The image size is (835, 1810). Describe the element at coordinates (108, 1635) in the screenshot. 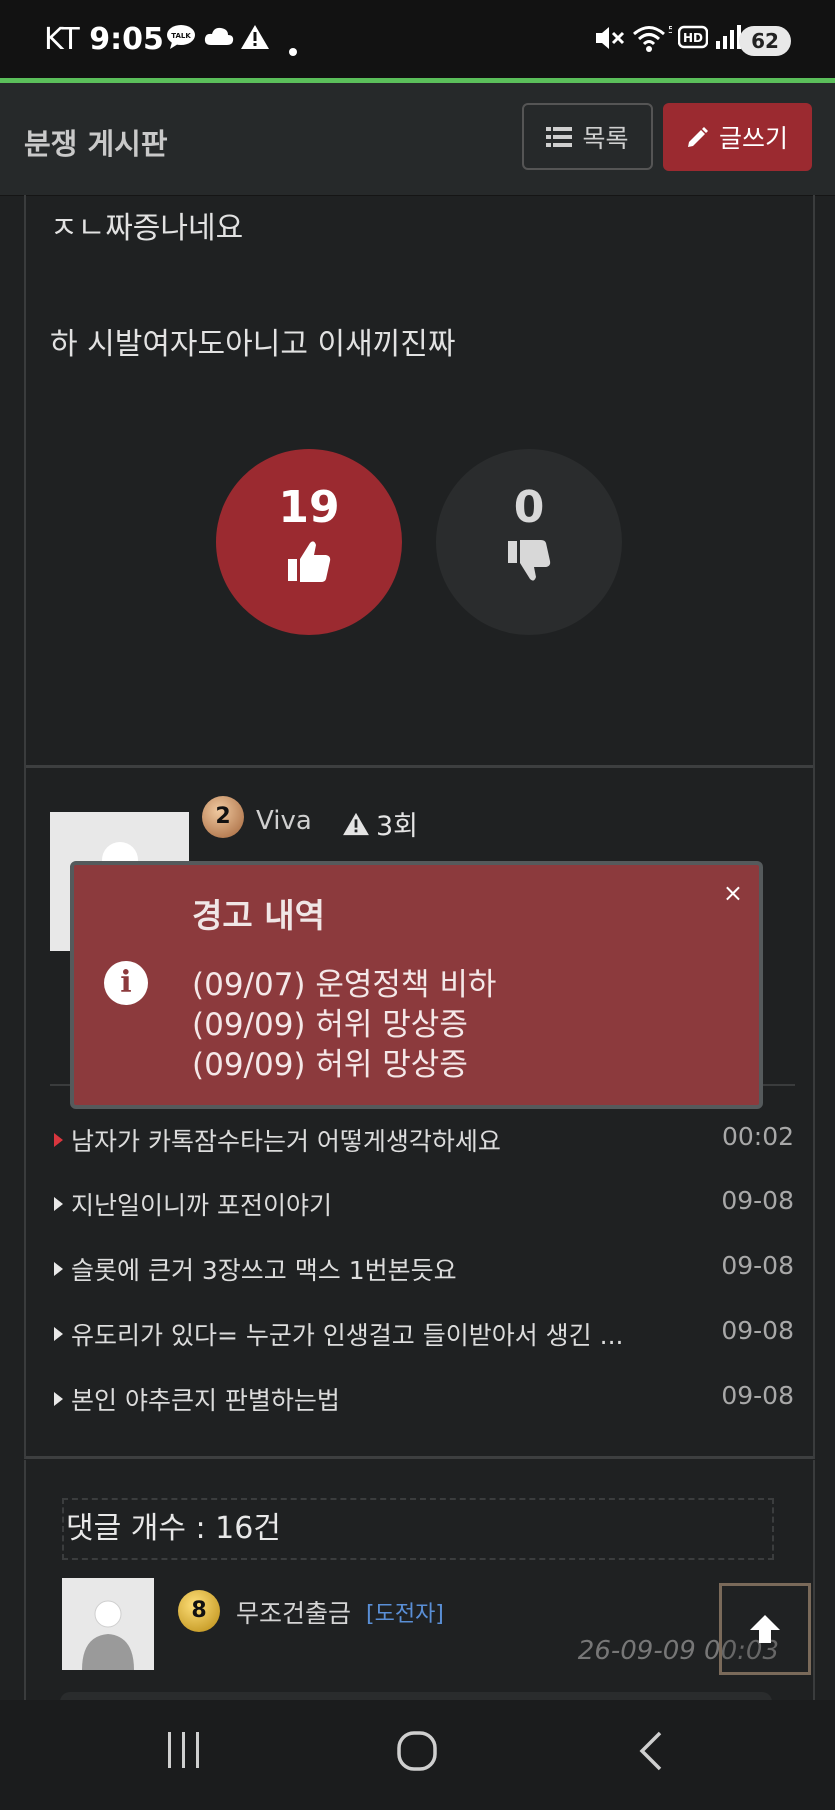

I see `avatar-placeholder-icon` at that location.